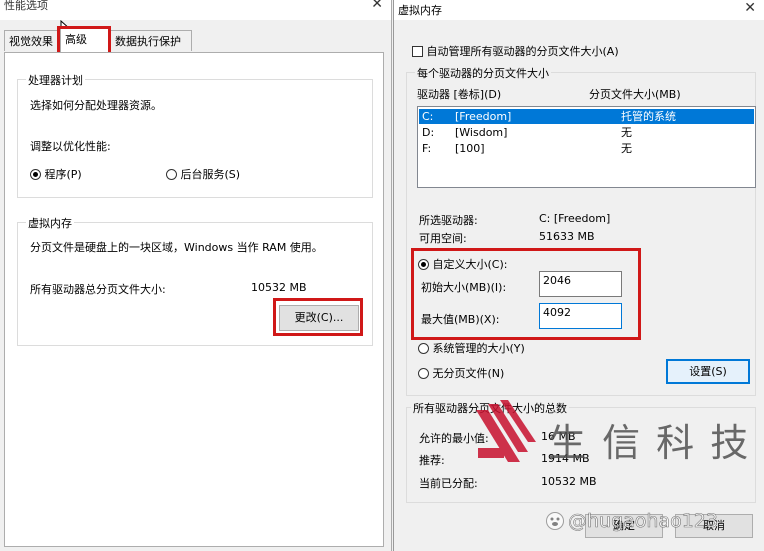 The width and height of the screenshot is (764, 551). I want to click on current-allocated-value: 10532 MB, so click(569, 481).